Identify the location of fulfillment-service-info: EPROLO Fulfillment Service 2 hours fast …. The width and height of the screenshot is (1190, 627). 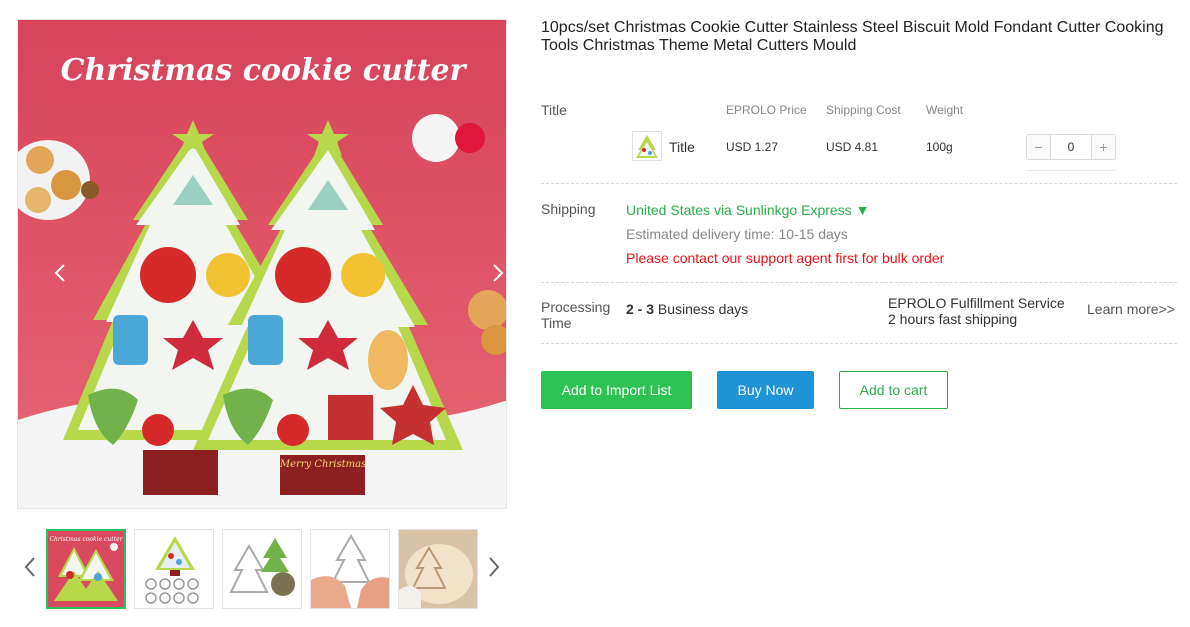
(976, 311).